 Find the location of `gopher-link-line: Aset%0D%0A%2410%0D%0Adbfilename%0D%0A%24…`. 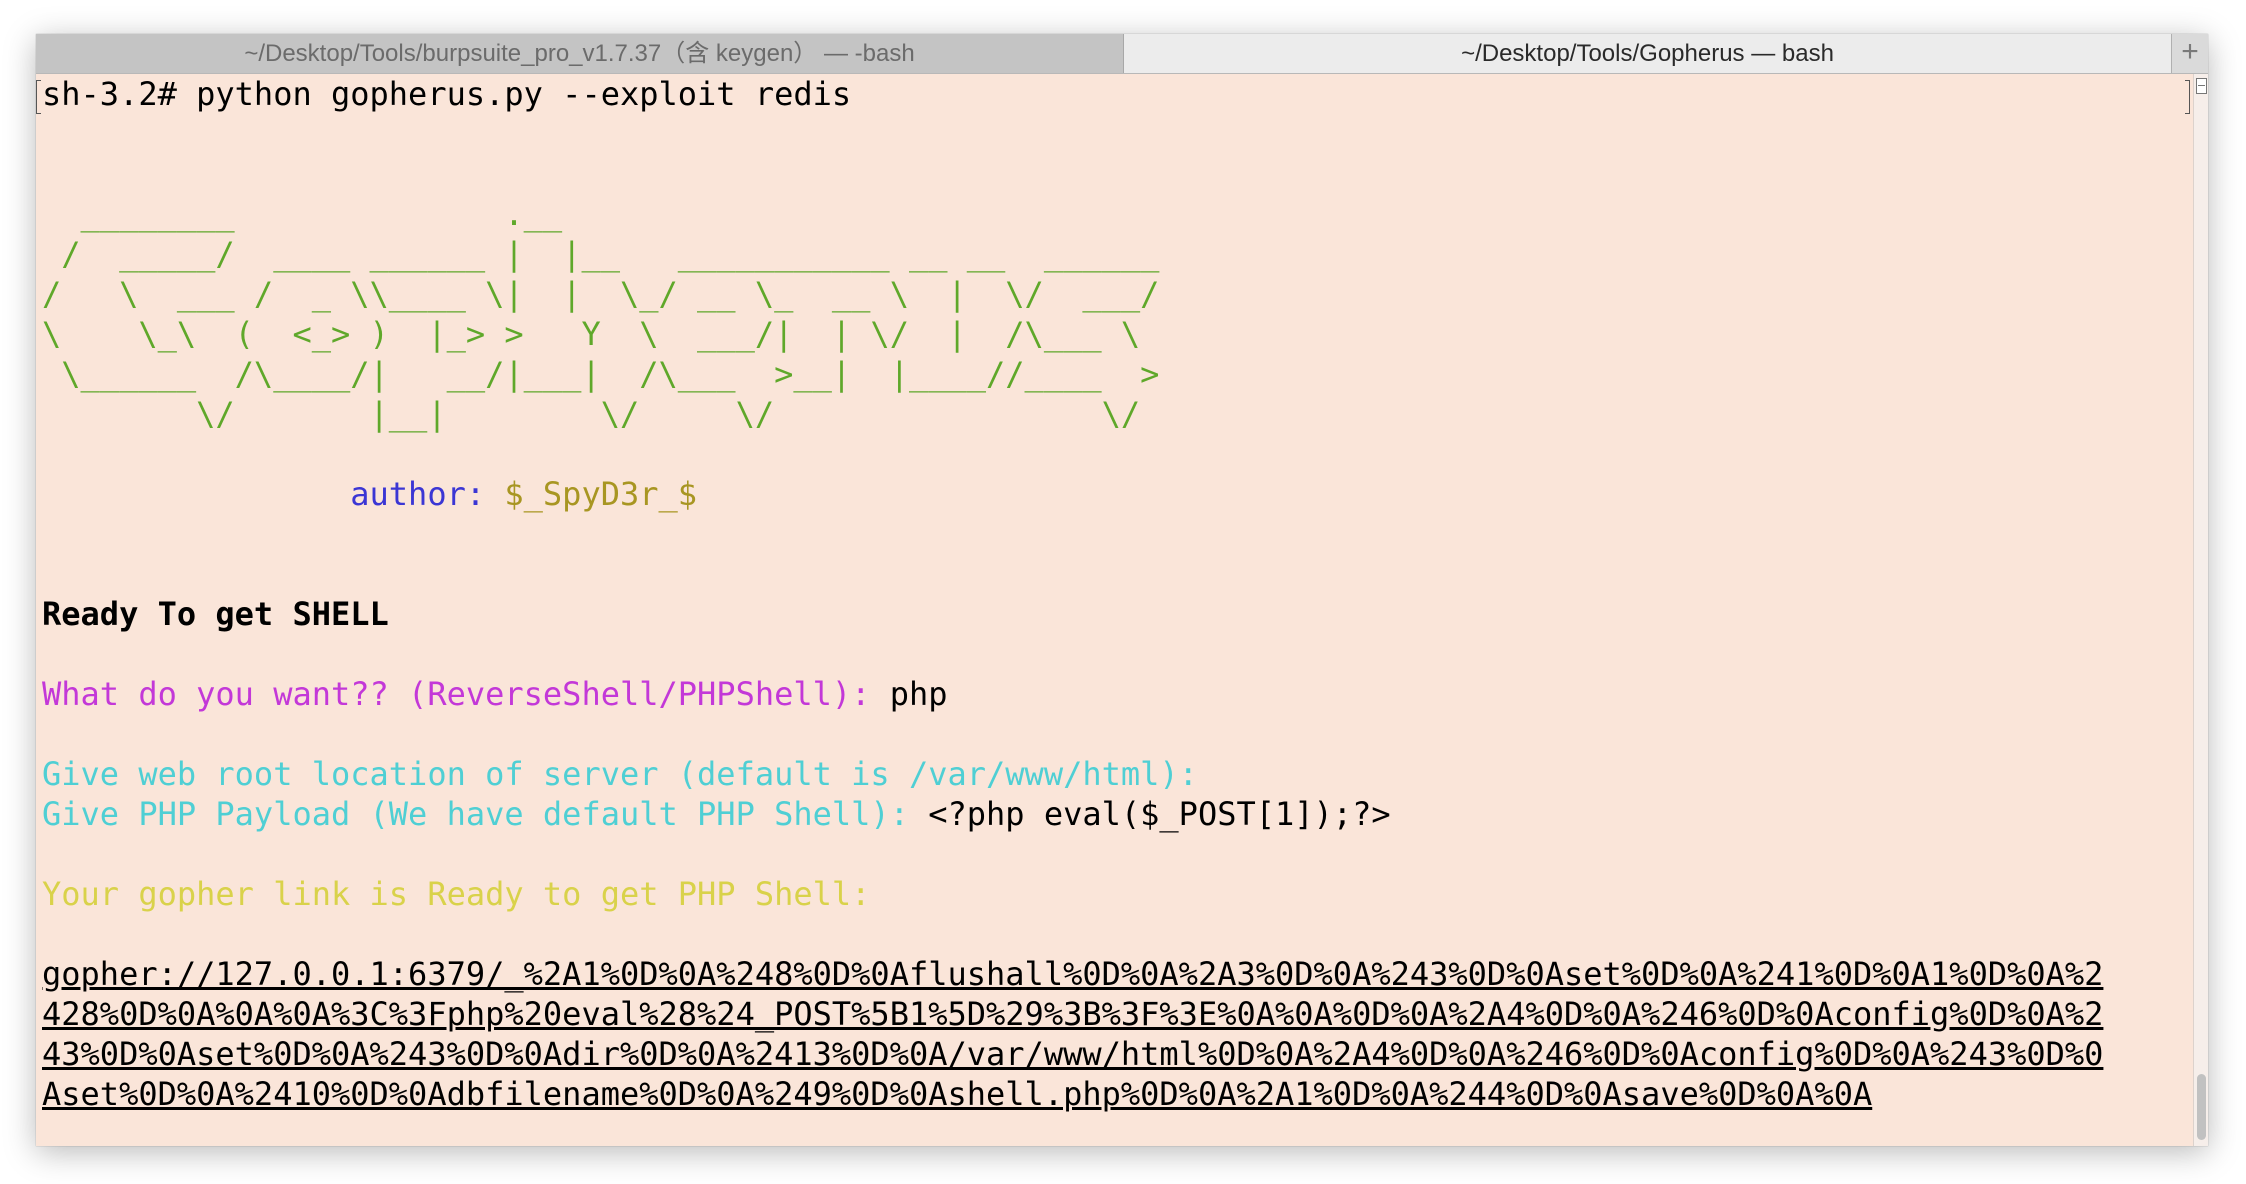

gopher-link-line: Aset%0D%0A%2410%0D%0Adbfilename%0D%0A%24… is located at coordinates (1118, 1094).